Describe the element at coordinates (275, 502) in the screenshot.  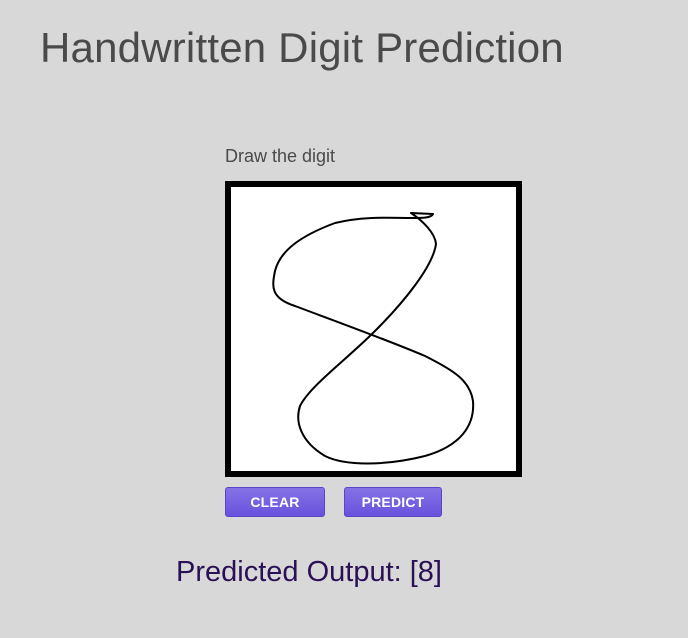
I see `clear-button: CLEAR` at that location.